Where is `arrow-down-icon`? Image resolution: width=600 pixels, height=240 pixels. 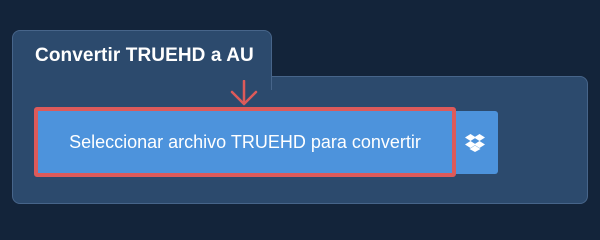 arrow-down-icon is located at coordinates (244, 93).